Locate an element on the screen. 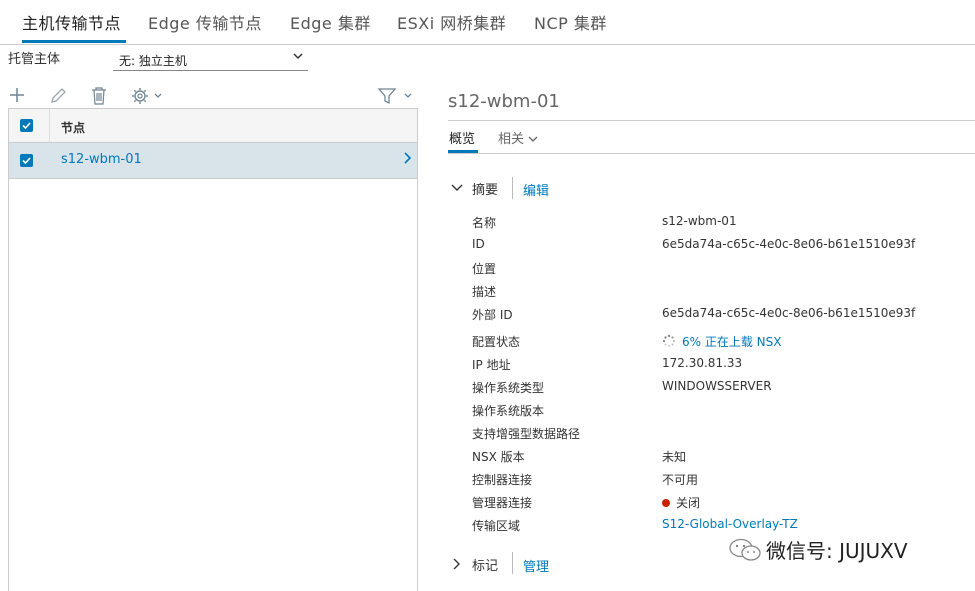 This screenshot has height=591, width=975. prop-label-ip: IP 地址 is located at coordinates (491, 365).